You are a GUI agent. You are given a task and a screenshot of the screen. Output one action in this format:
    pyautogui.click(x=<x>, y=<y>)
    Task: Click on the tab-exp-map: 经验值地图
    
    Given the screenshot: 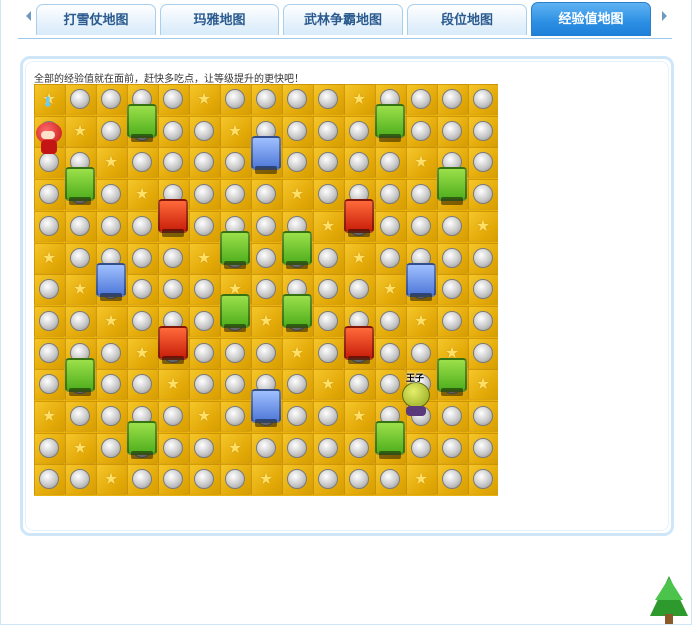 What is the action you would take?
    pyautogui.click(x=591, y=19)
    